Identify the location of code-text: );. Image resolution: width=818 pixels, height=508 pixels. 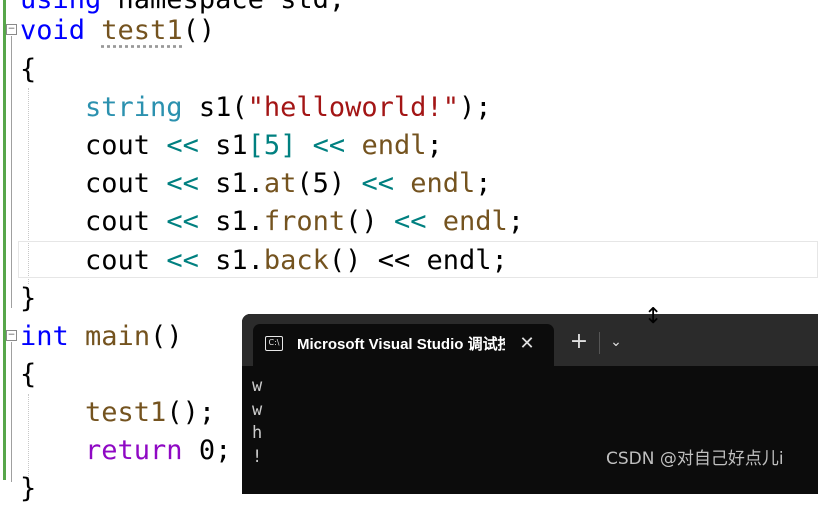
(475, 107).